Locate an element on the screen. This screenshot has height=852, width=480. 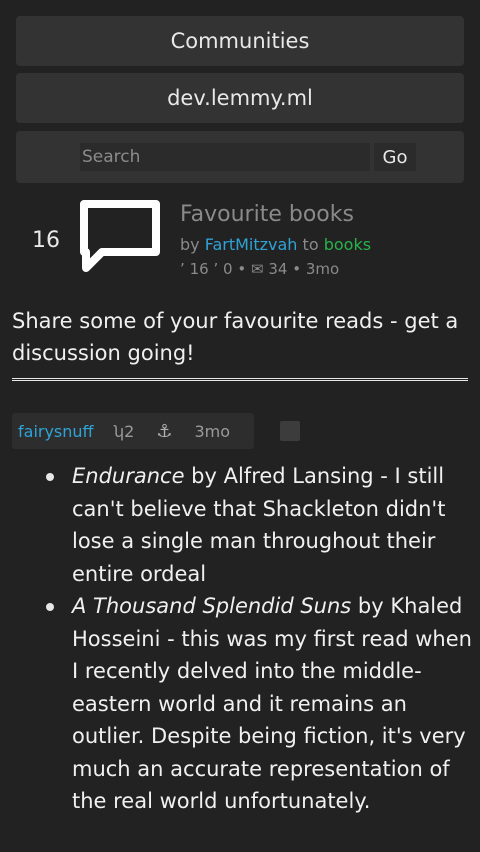
book-title: A Thousand Splendid Suns is located at coordinates (212, 606).